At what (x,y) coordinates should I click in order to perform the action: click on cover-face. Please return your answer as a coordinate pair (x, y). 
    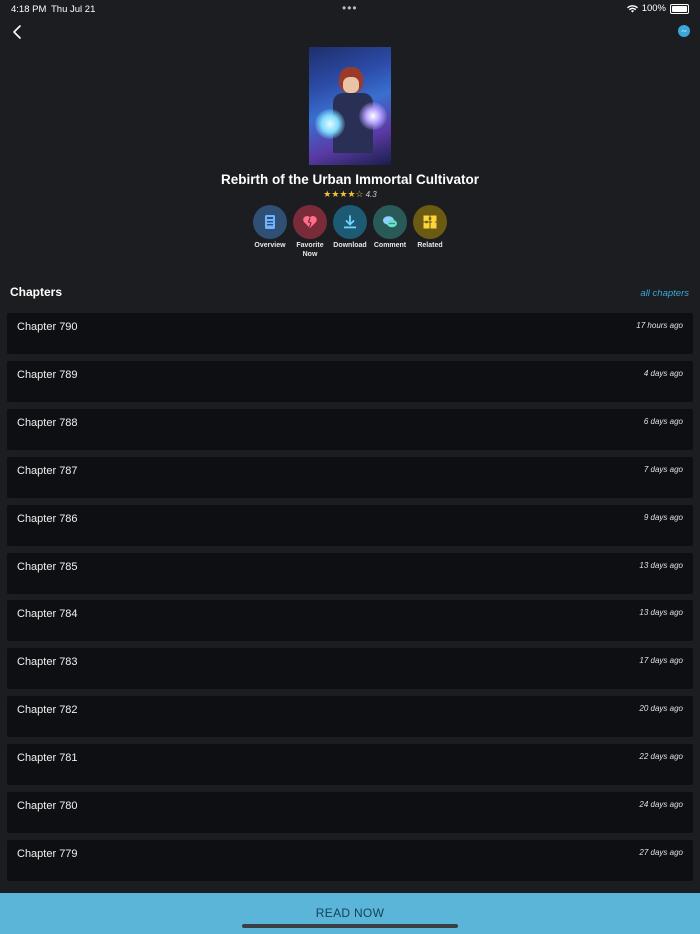
    Looking at the image, I should click on (351, 85).